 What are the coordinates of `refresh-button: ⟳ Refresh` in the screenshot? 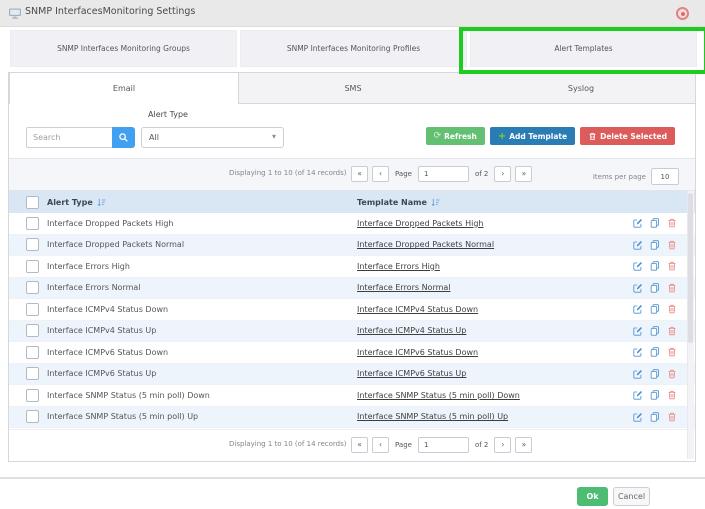 It's located at (455, 136).